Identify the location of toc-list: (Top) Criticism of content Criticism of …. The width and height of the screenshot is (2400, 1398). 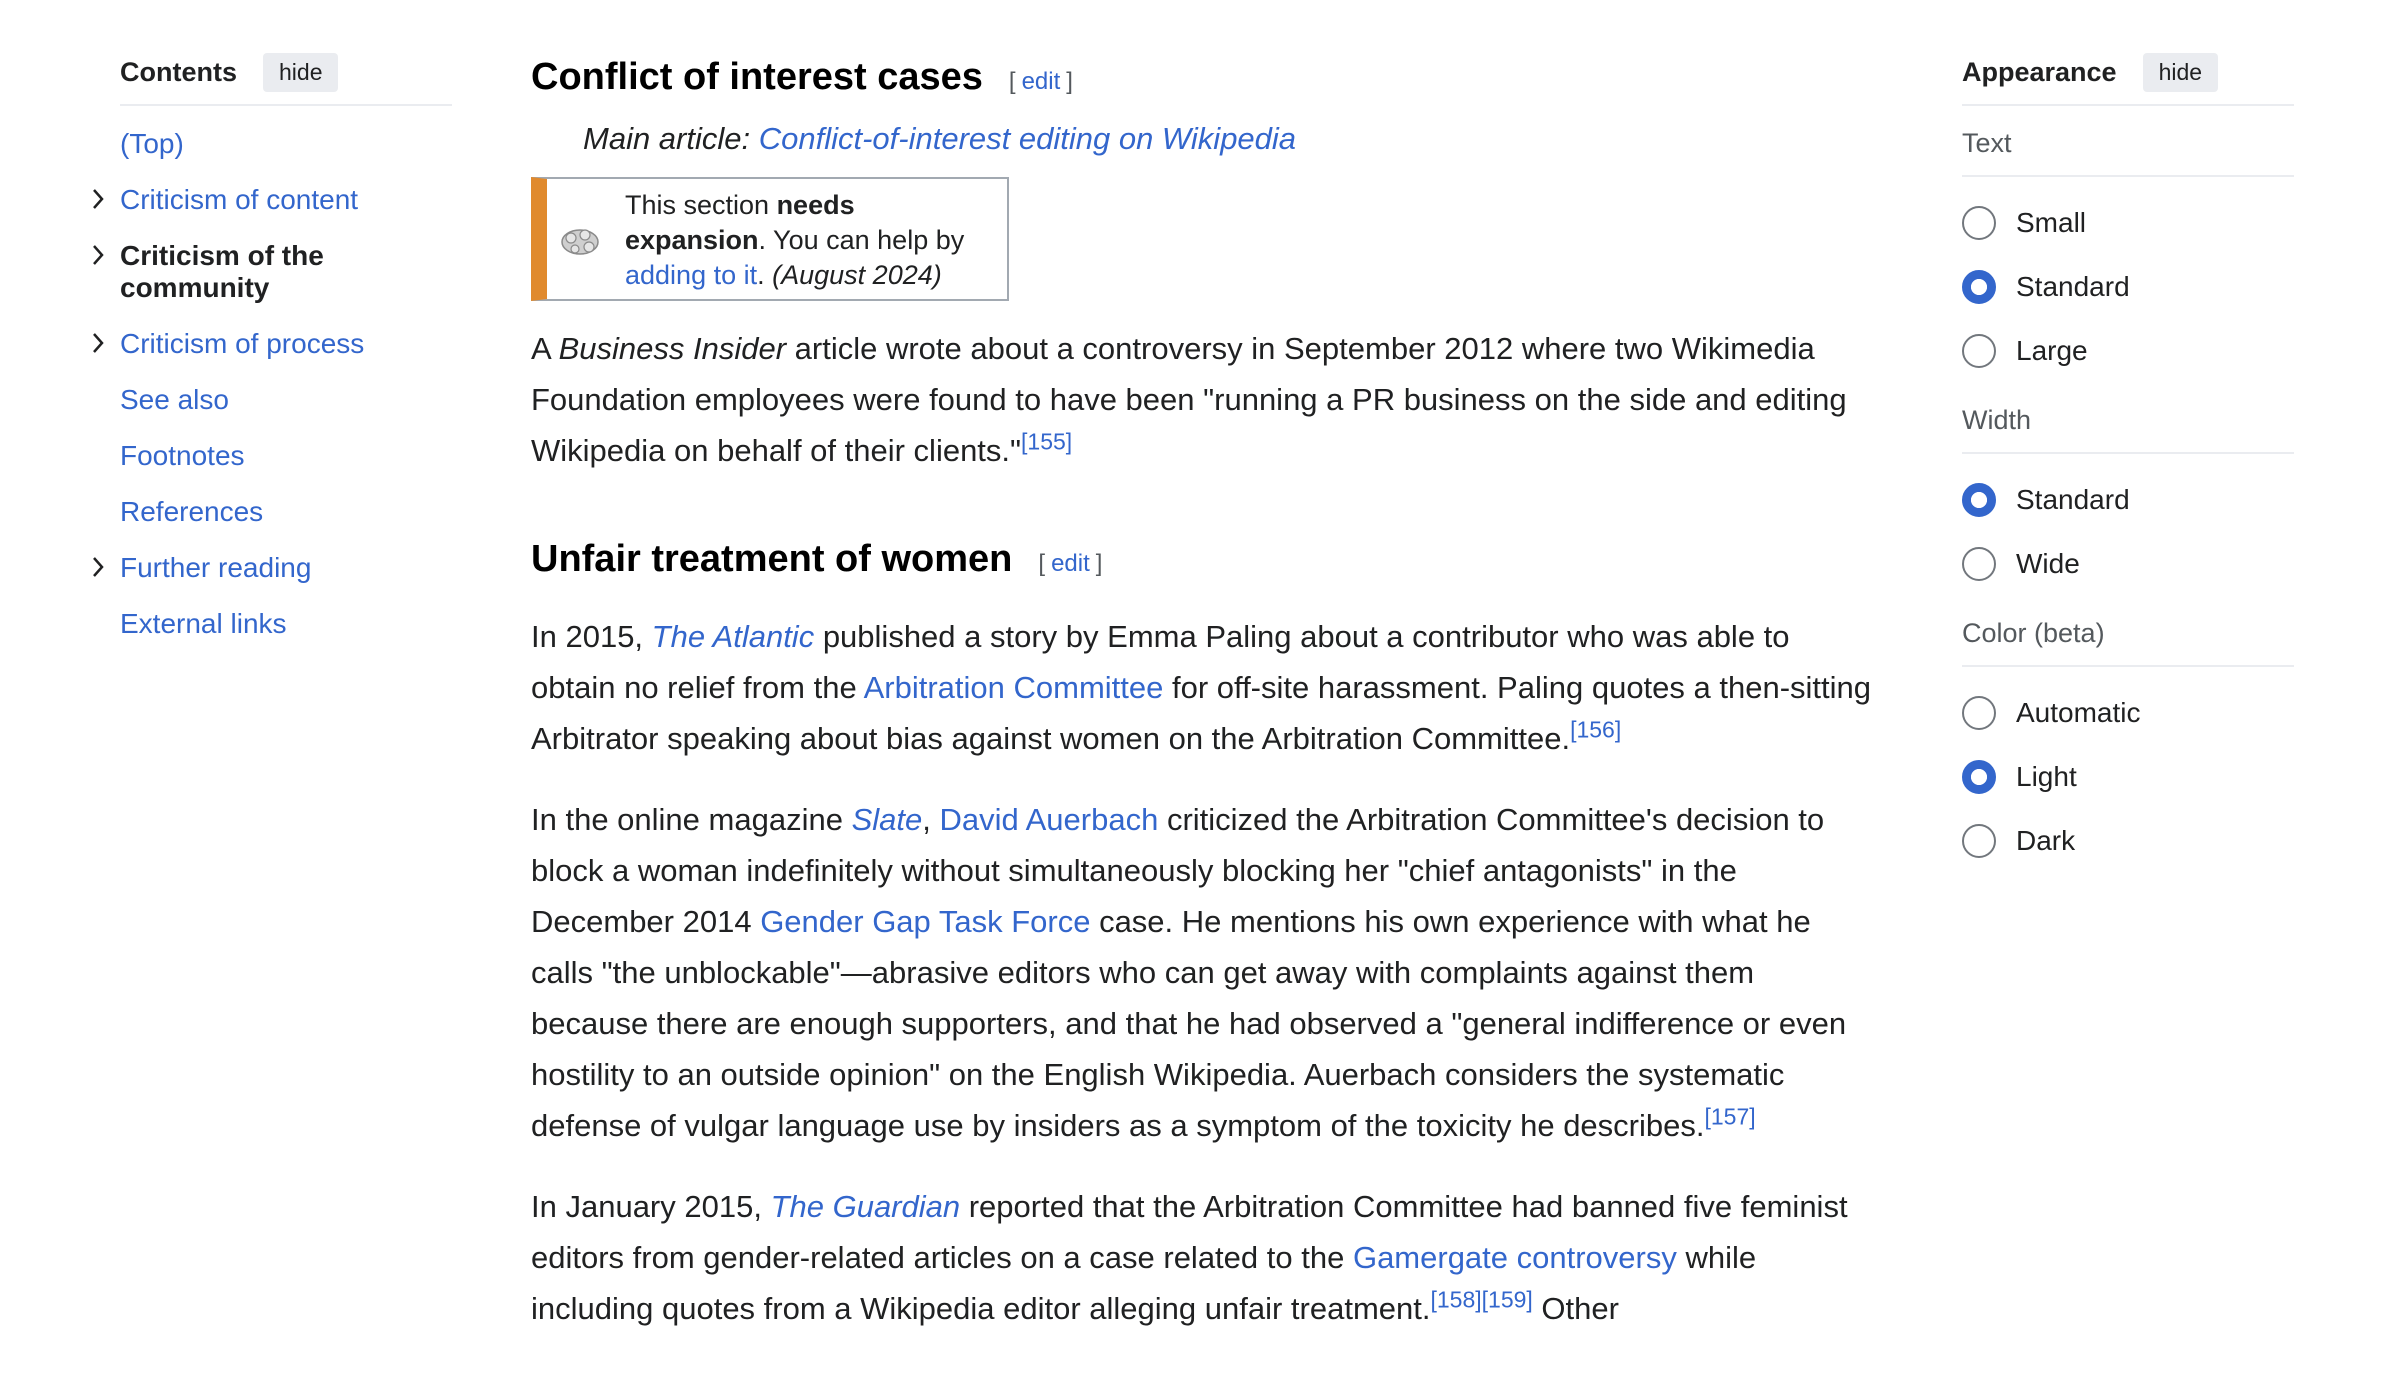
(272, 384).